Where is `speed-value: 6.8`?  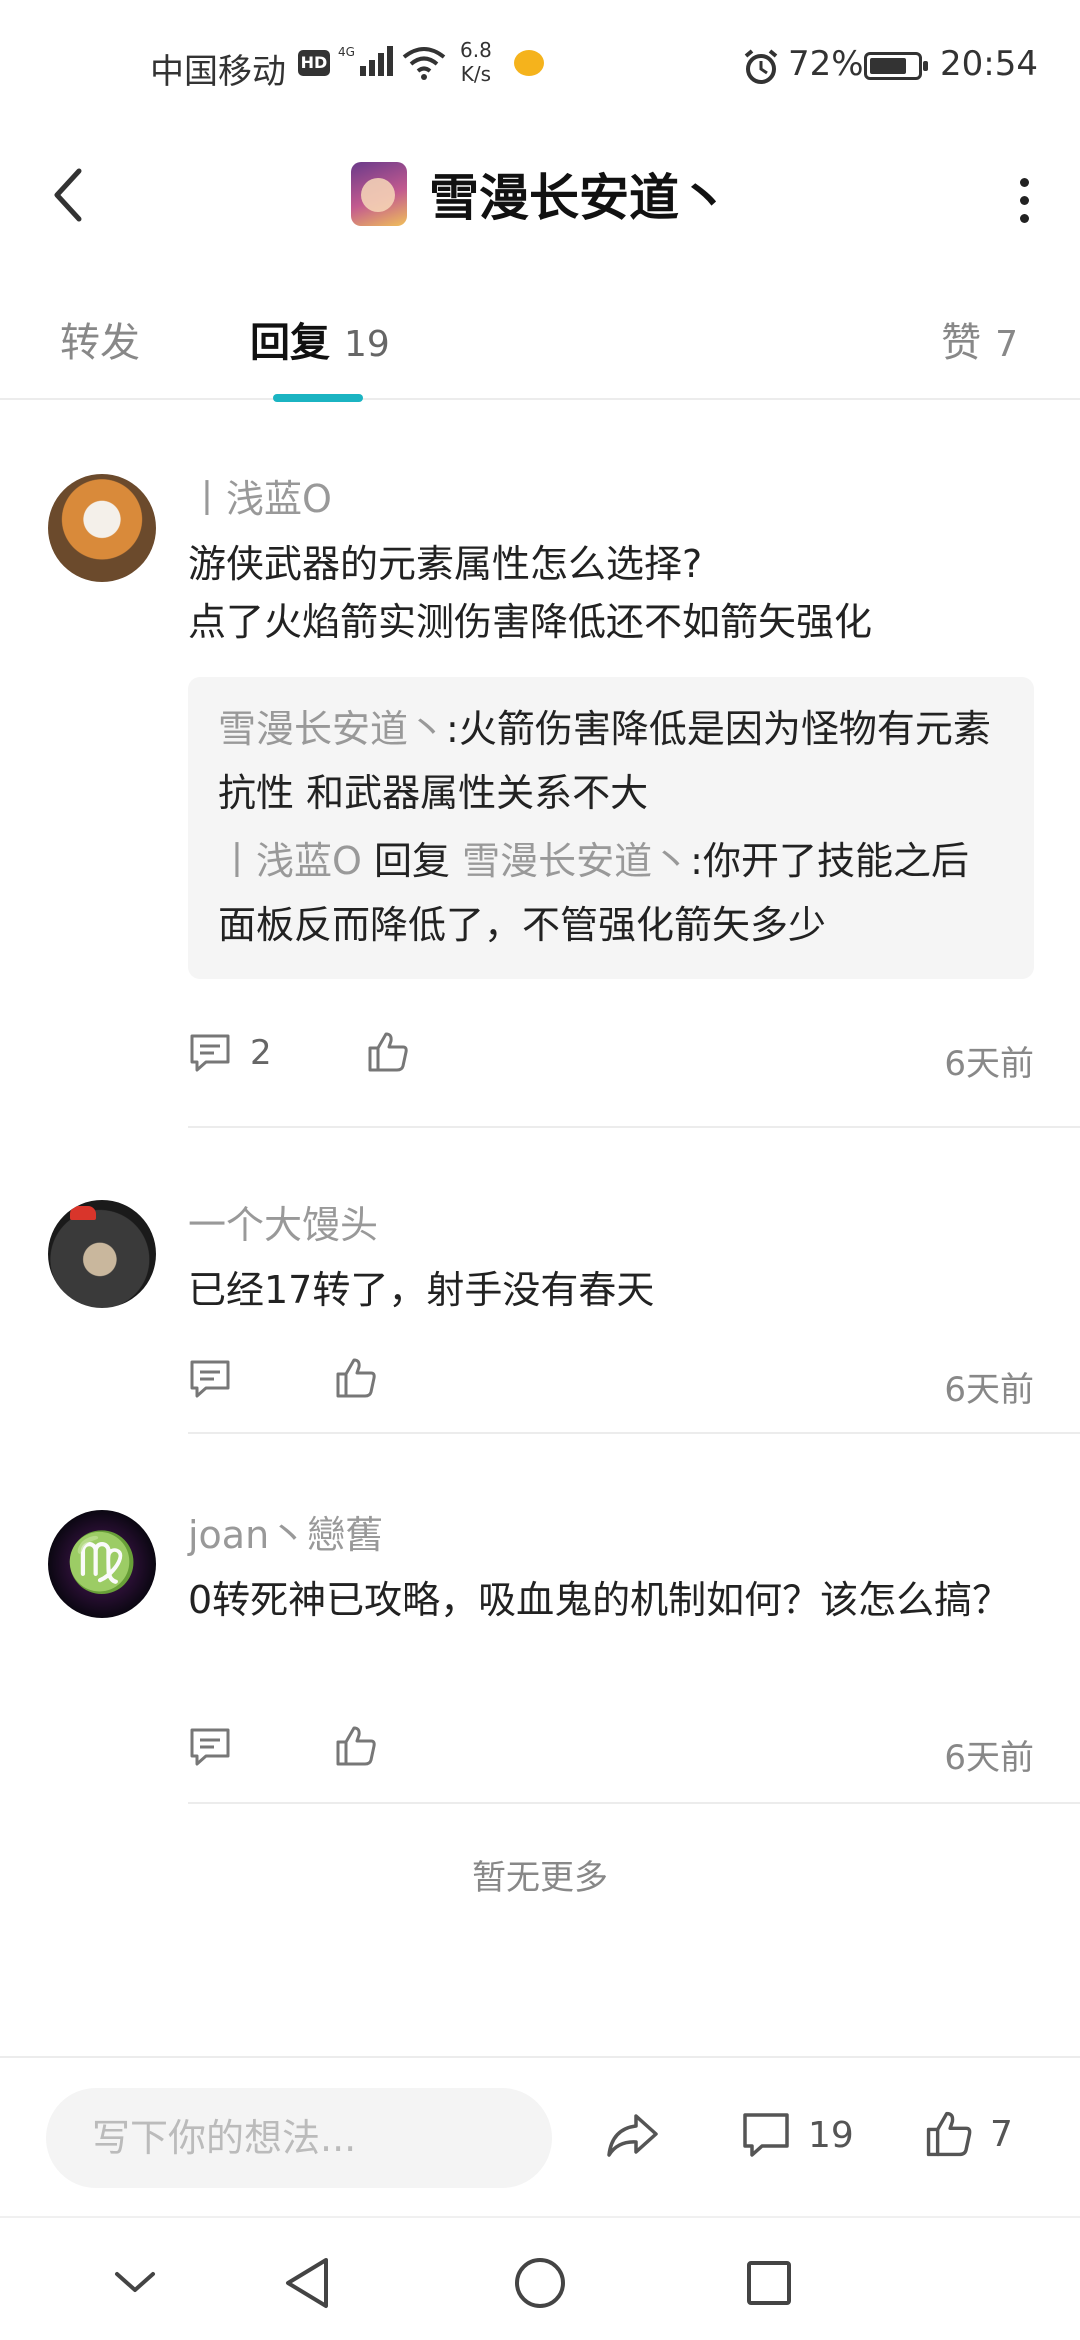
speed-value: 6.8 is located at coordinates (476, 50).